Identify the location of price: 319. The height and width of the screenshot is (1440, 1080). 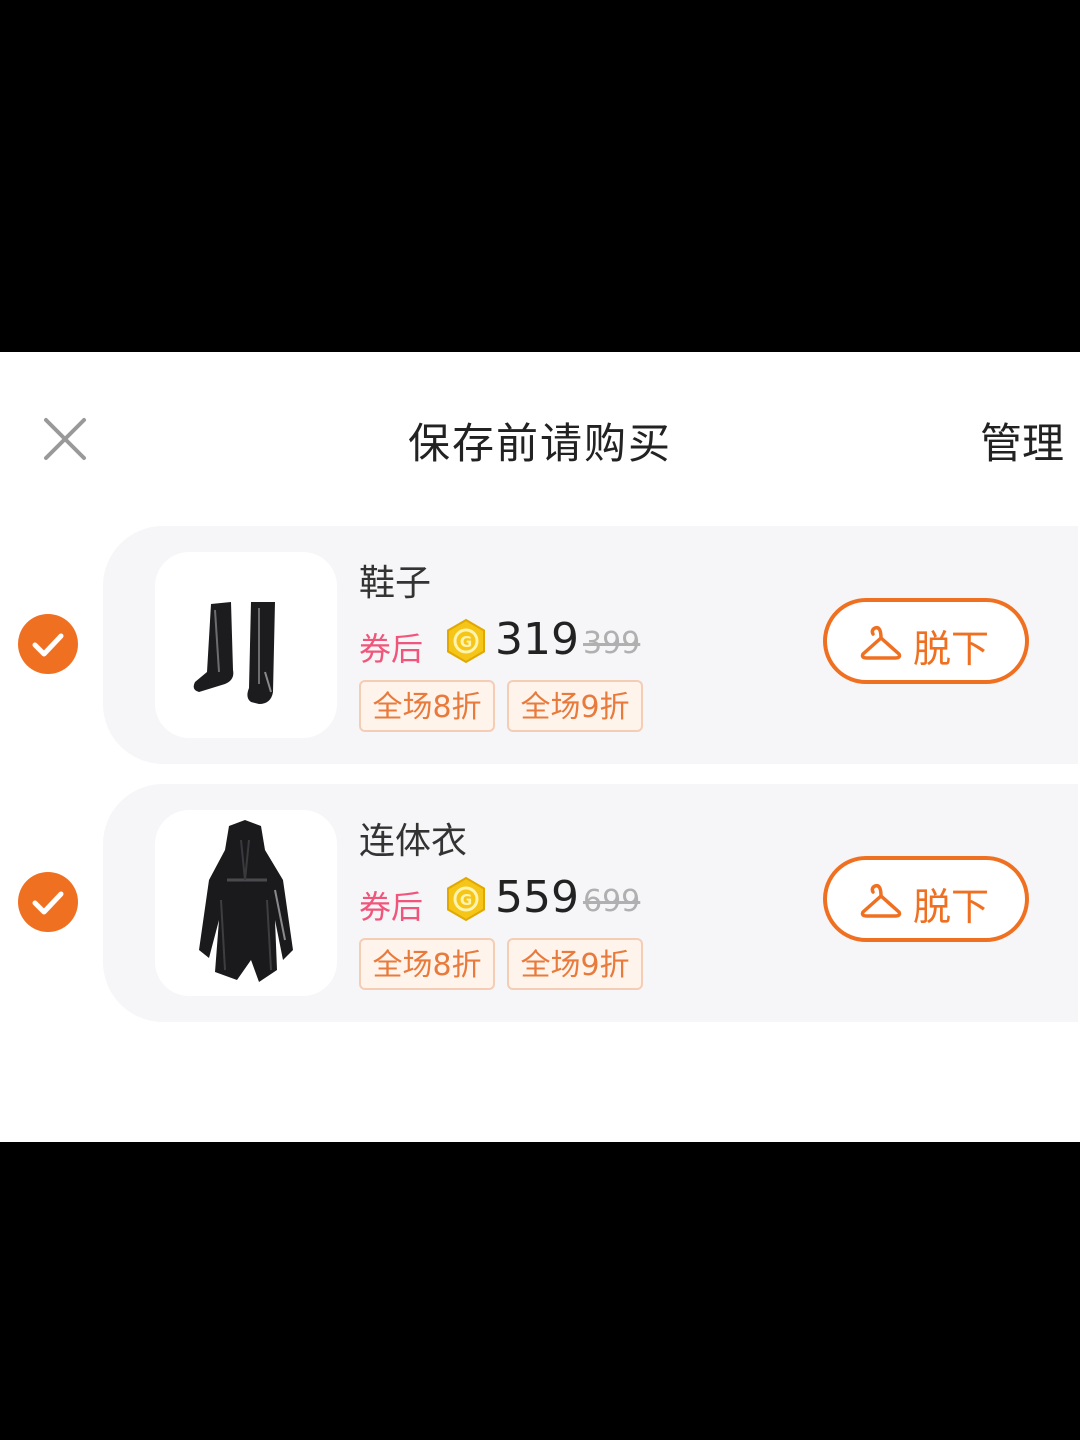
(537, 639).